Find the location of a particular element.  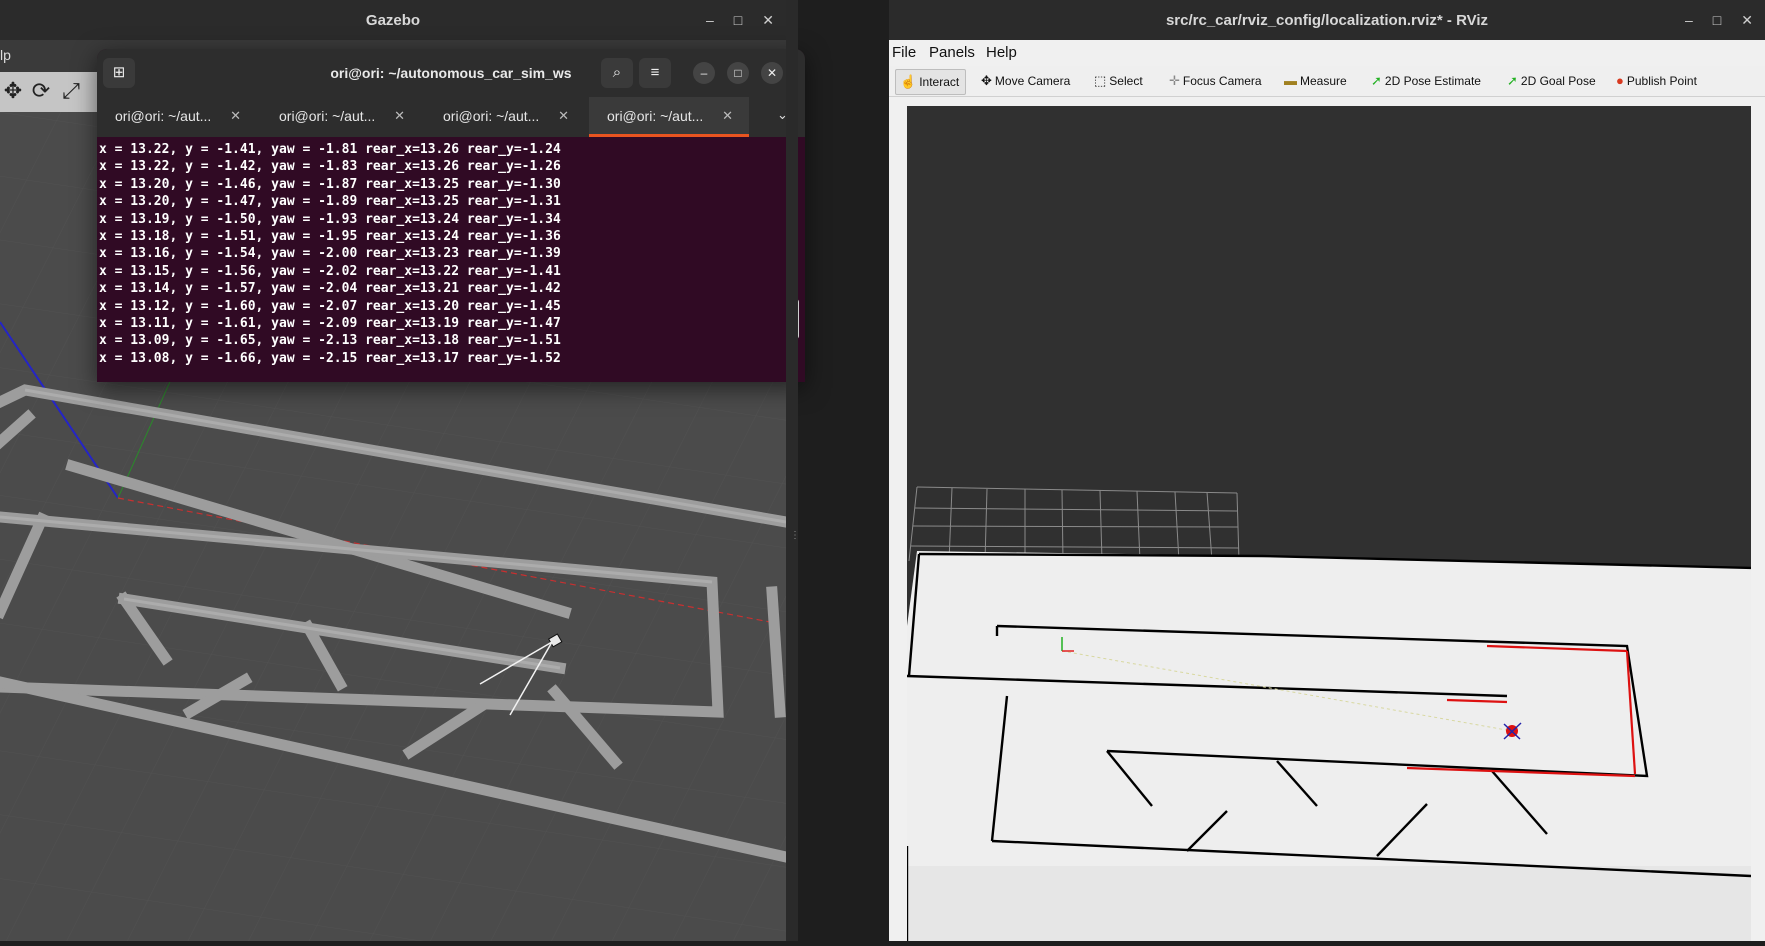

tool-label: 2D Goal Pose is located at coordinates (1558, 81).